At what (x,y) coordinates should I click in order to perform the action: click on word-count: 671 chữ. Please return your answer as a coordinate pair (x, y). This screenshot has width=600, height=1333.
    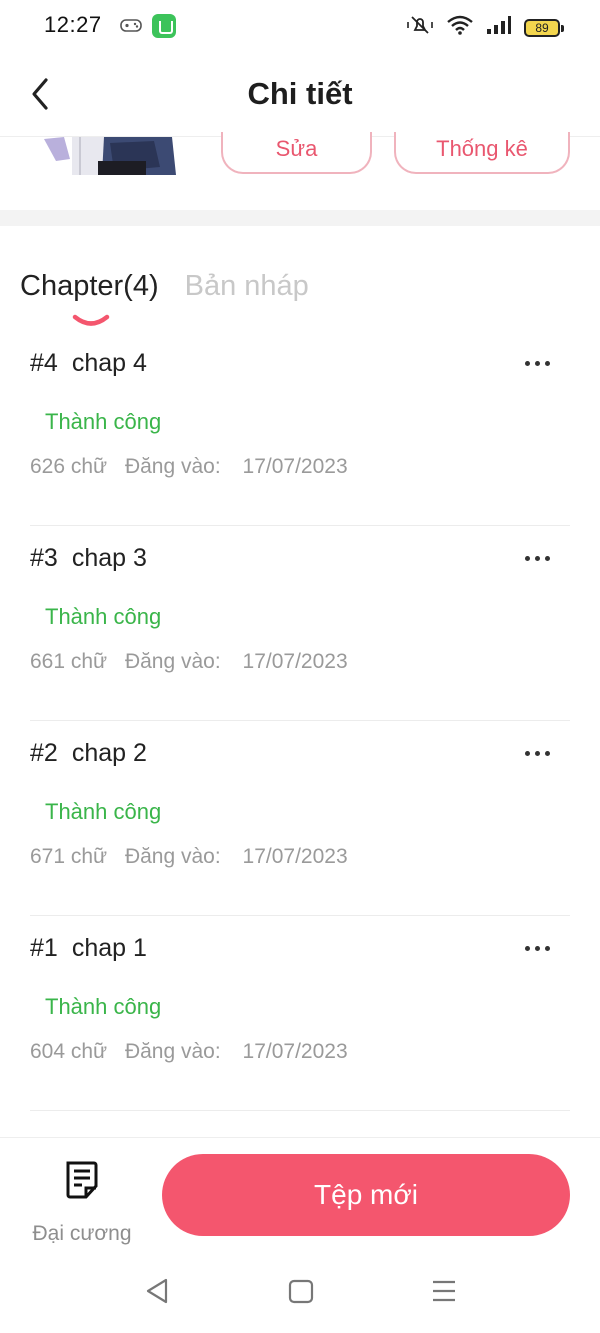
    Looking at the image, I should click on (69, 856).